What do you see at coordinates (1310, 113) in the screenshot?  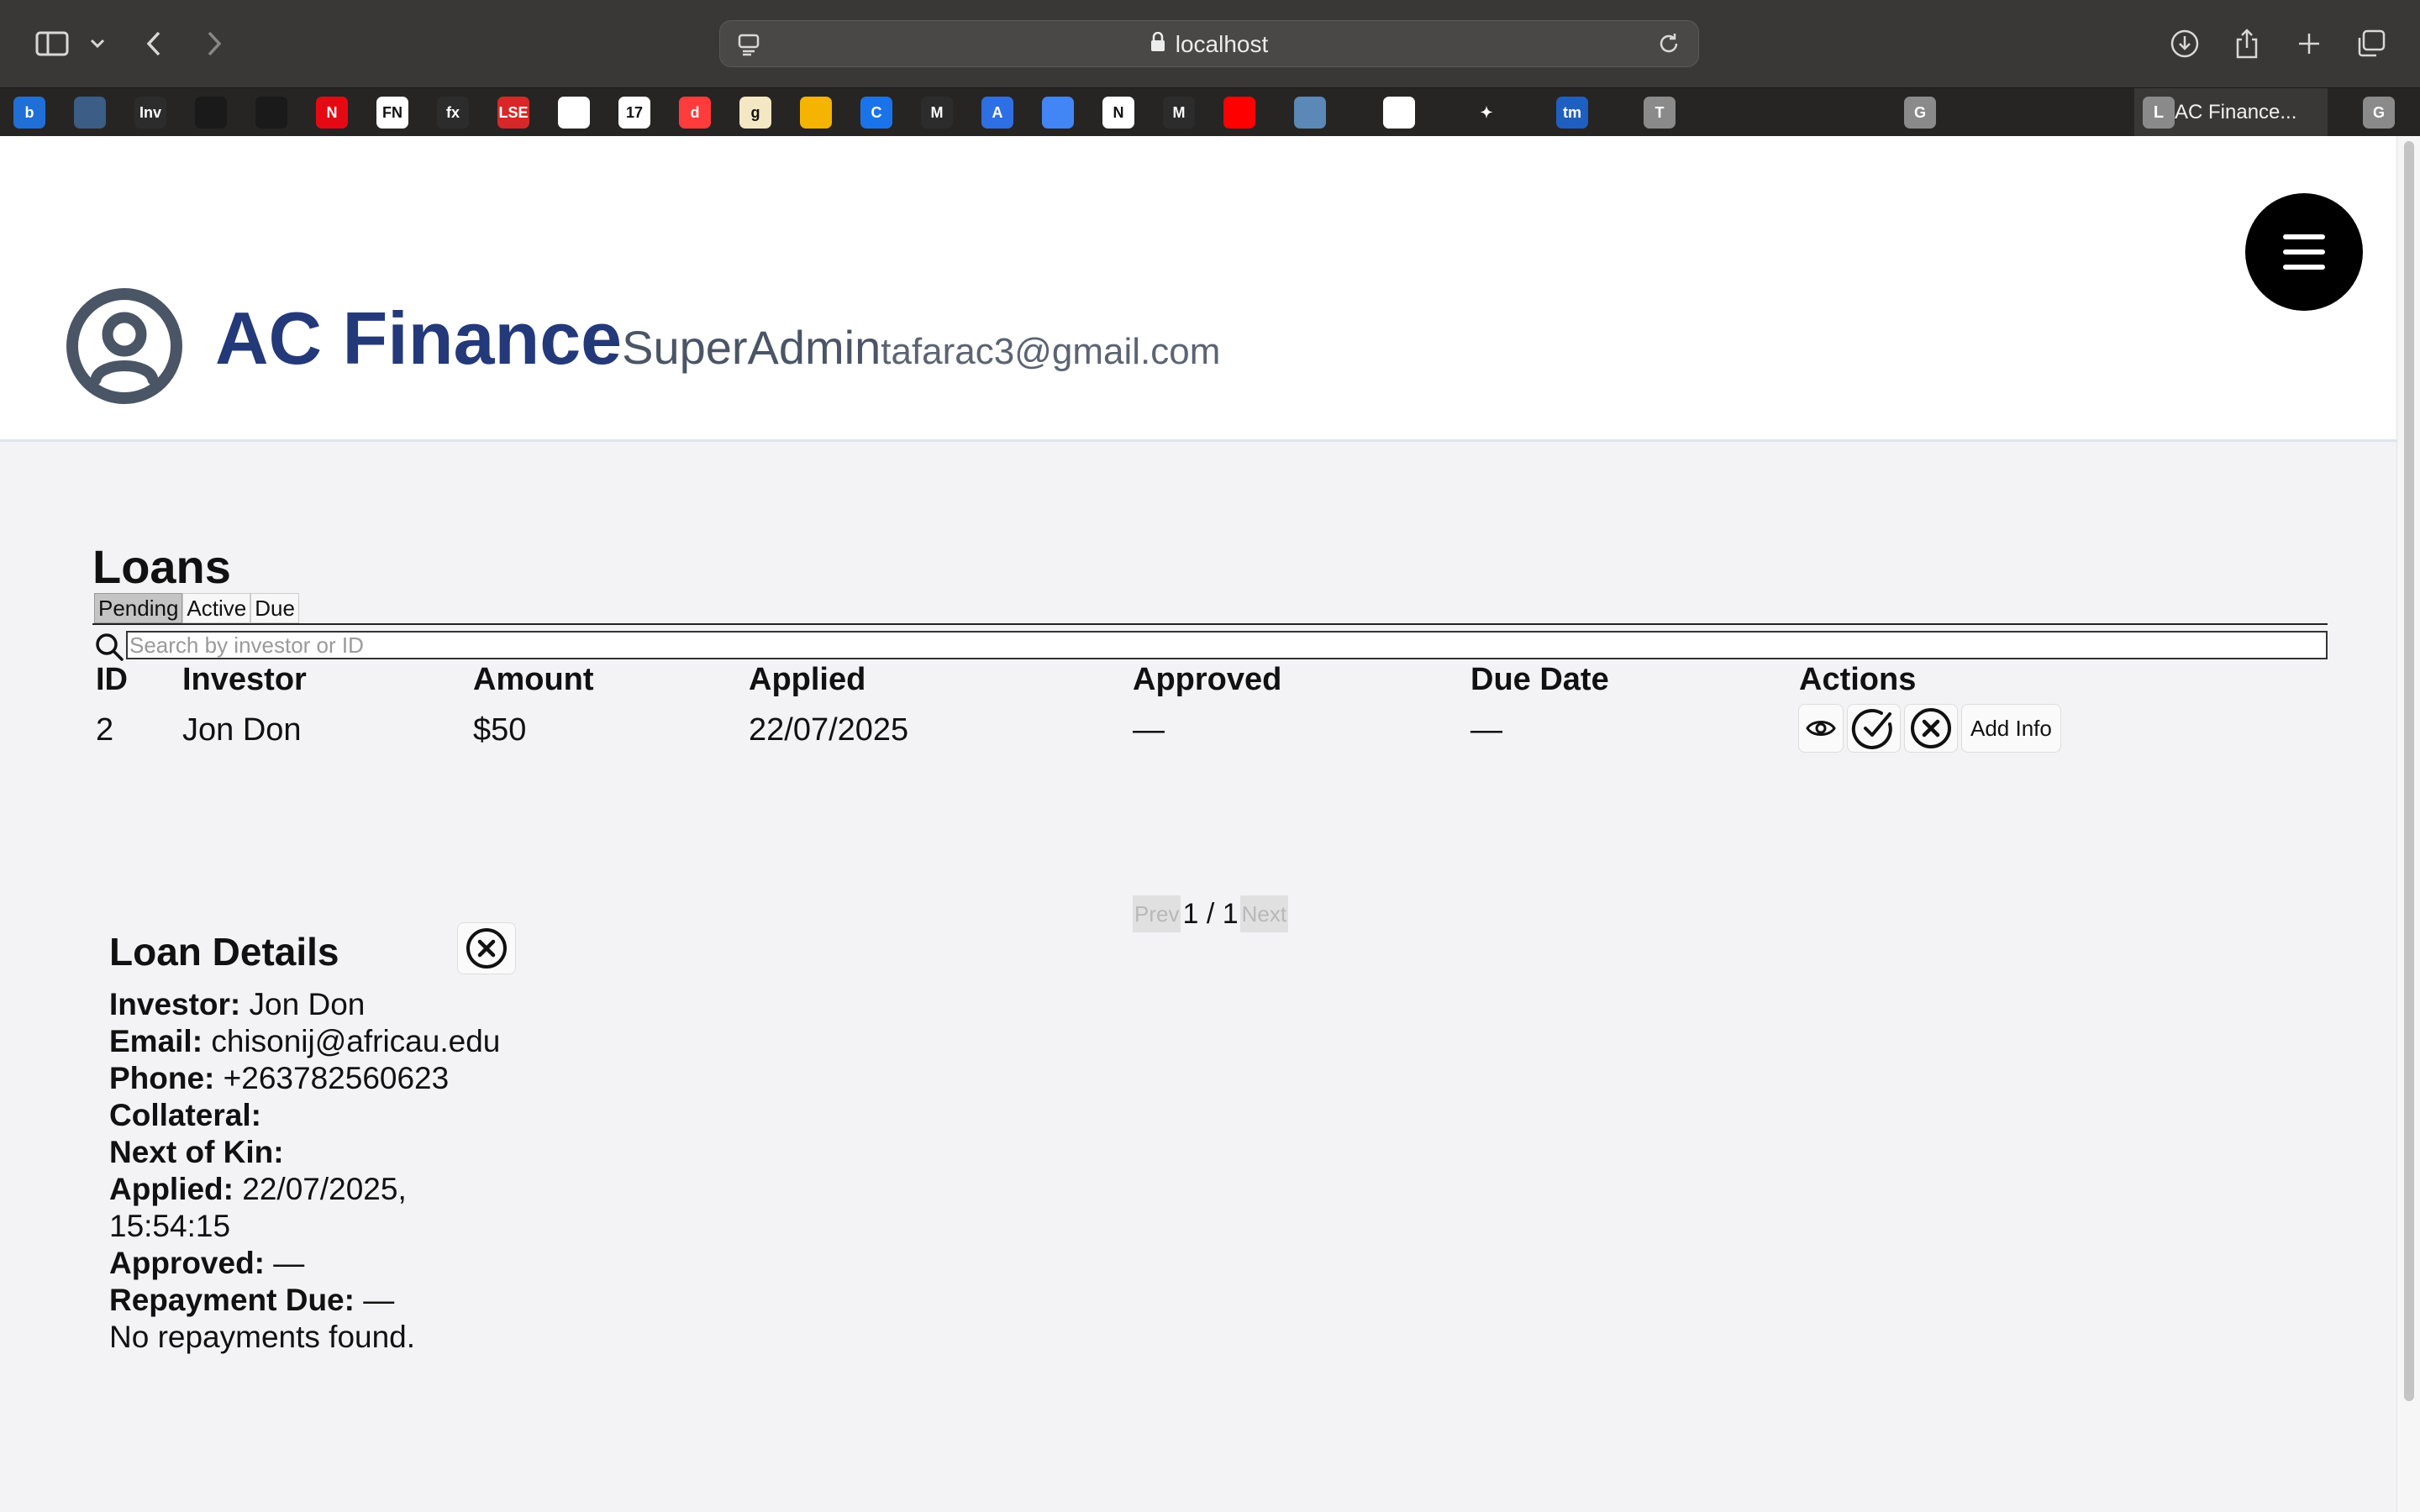 I see `earth-favicon` at bounding box center [1310, 113].